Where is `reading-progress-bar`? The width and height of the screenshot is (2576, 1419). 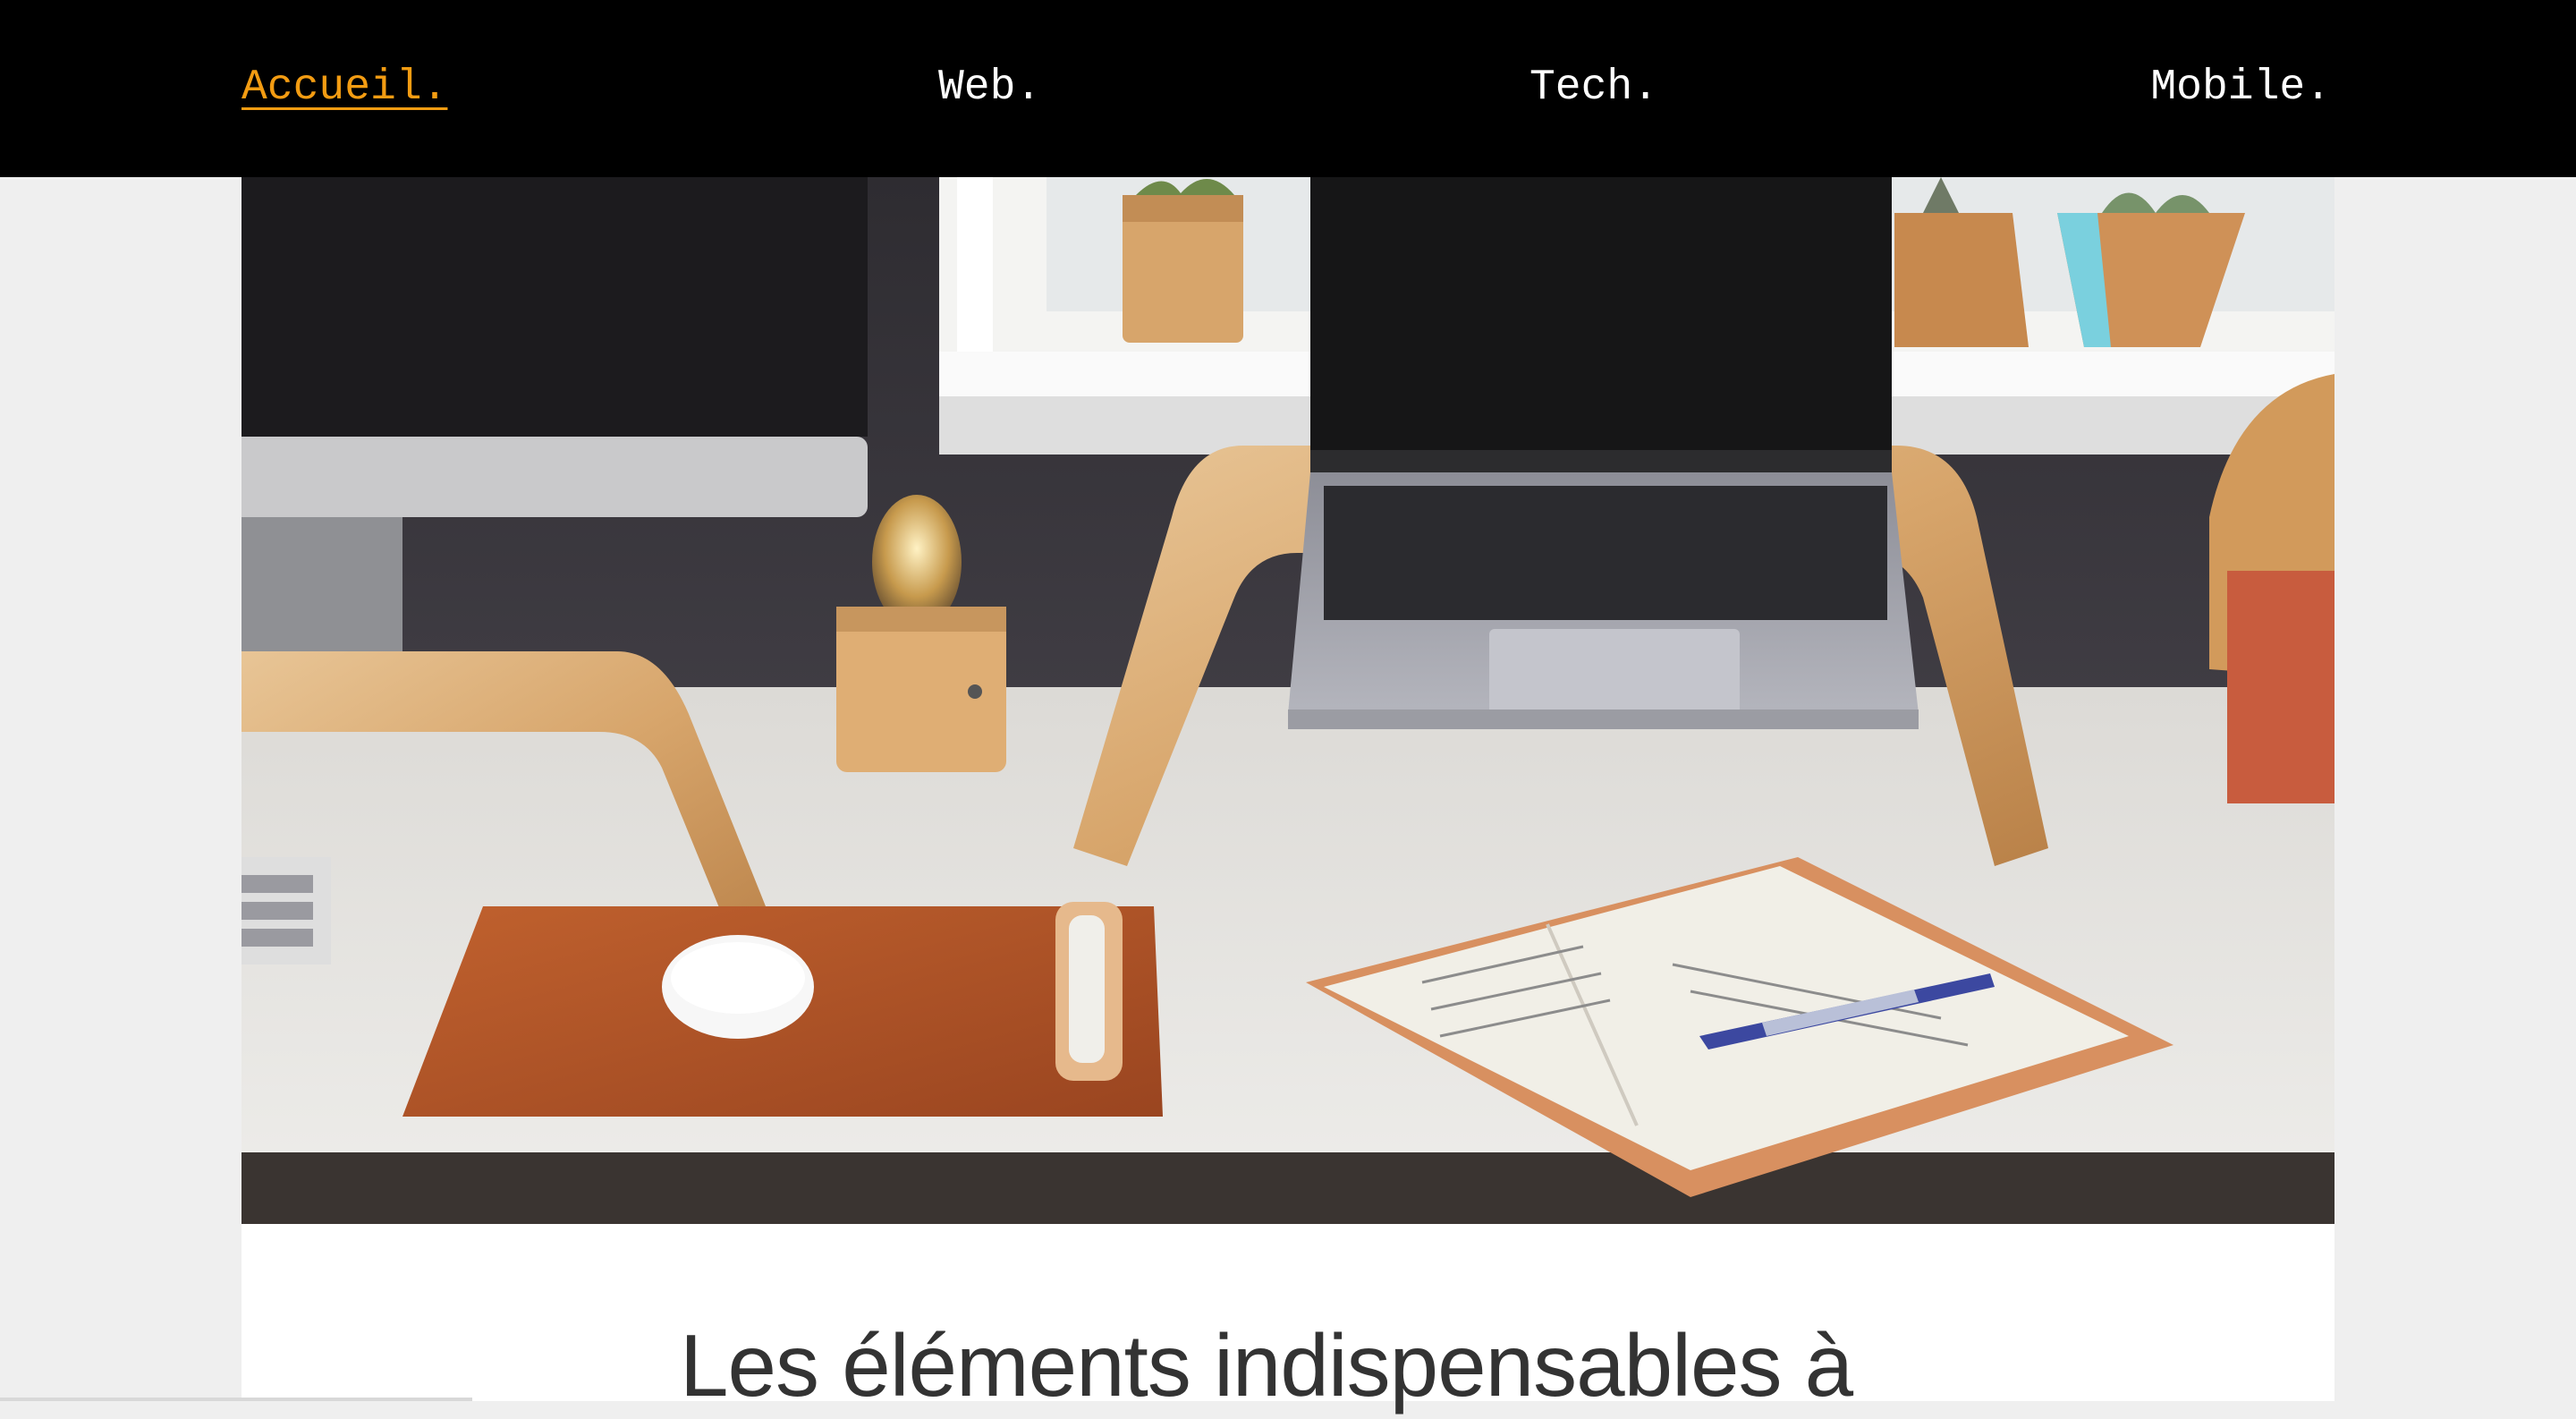
reading-progress-bar is located at coordinates (236, 1399).